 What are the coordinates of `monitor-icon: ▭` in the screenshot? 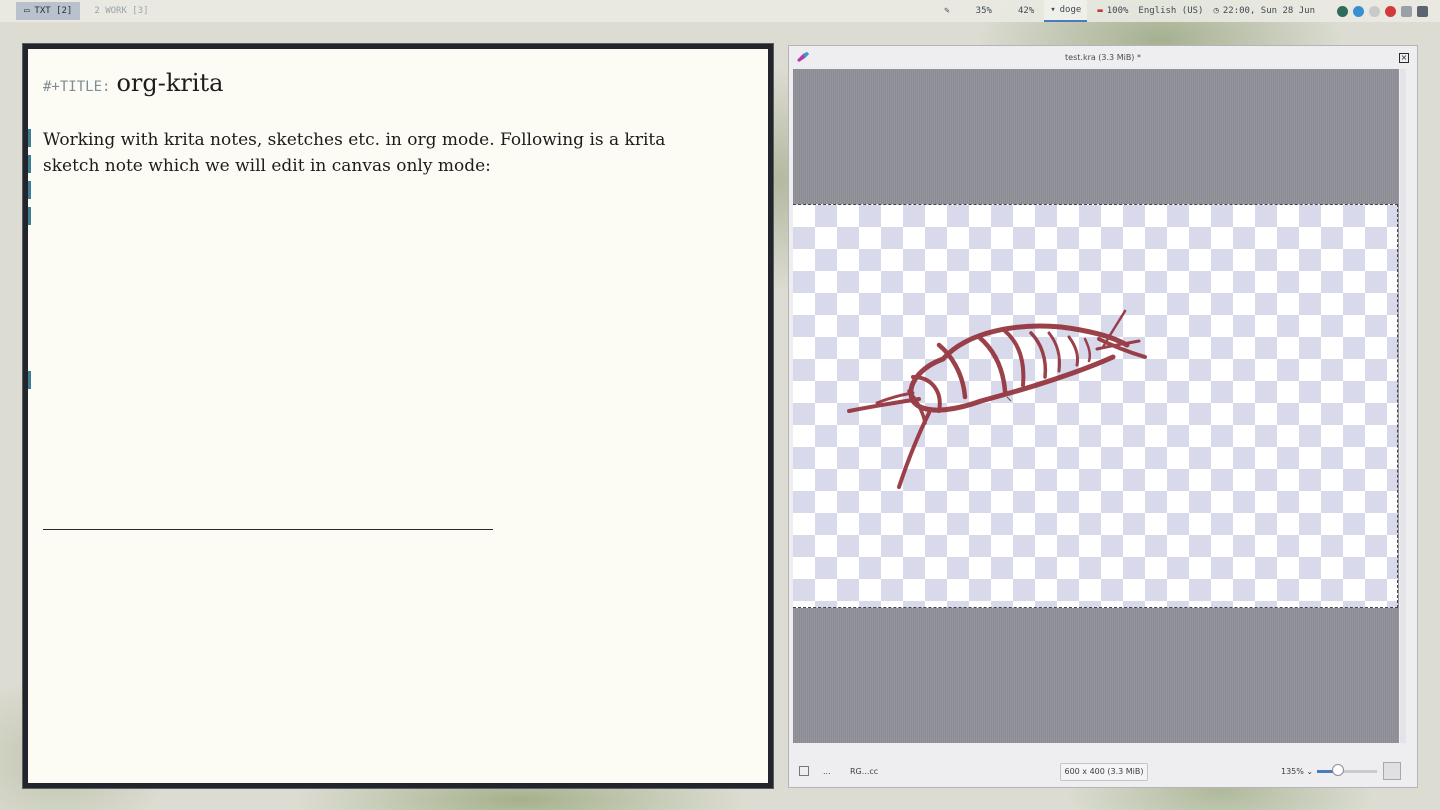 It's located at (27, 11).